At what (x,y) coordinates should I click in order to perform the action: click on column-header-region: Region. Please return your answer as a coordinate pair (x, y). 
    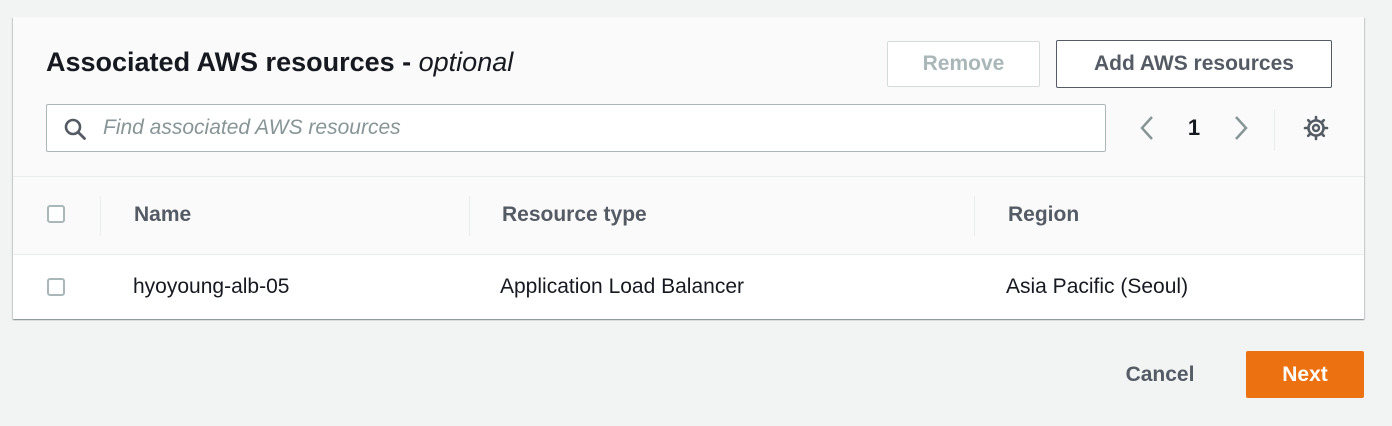
    Looking at the image, I should click on (1043, 215).